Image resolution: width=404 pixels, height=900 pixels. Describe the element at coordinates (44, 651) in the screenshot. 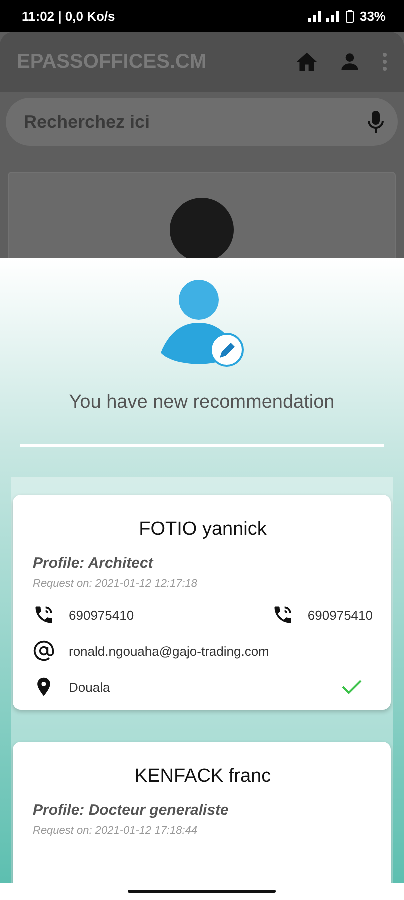

I see `at-sign-icon` at that location.